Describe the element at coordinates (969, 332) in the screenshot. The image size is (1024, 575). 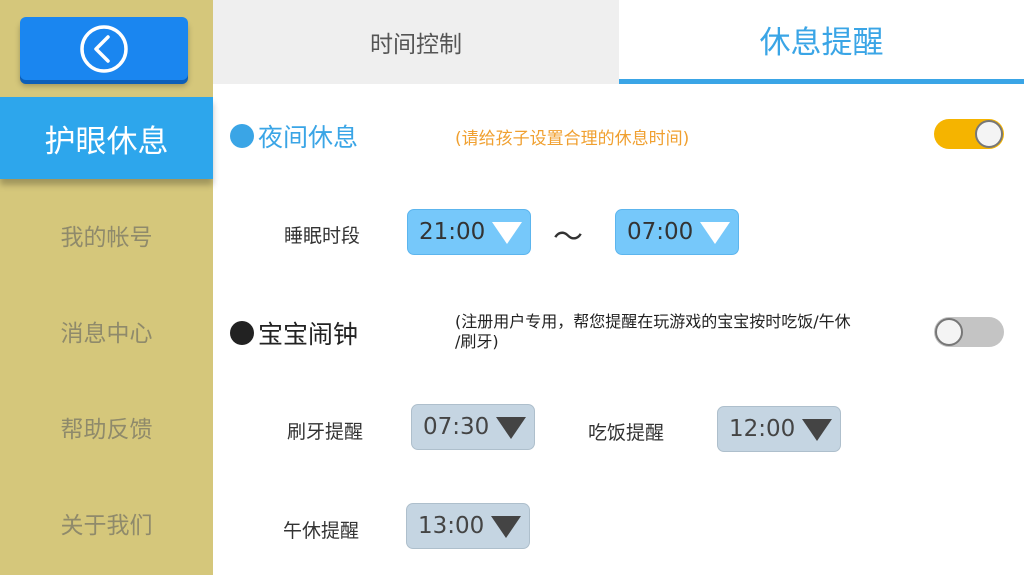
I see `baby-alarm-toggle` at that location.